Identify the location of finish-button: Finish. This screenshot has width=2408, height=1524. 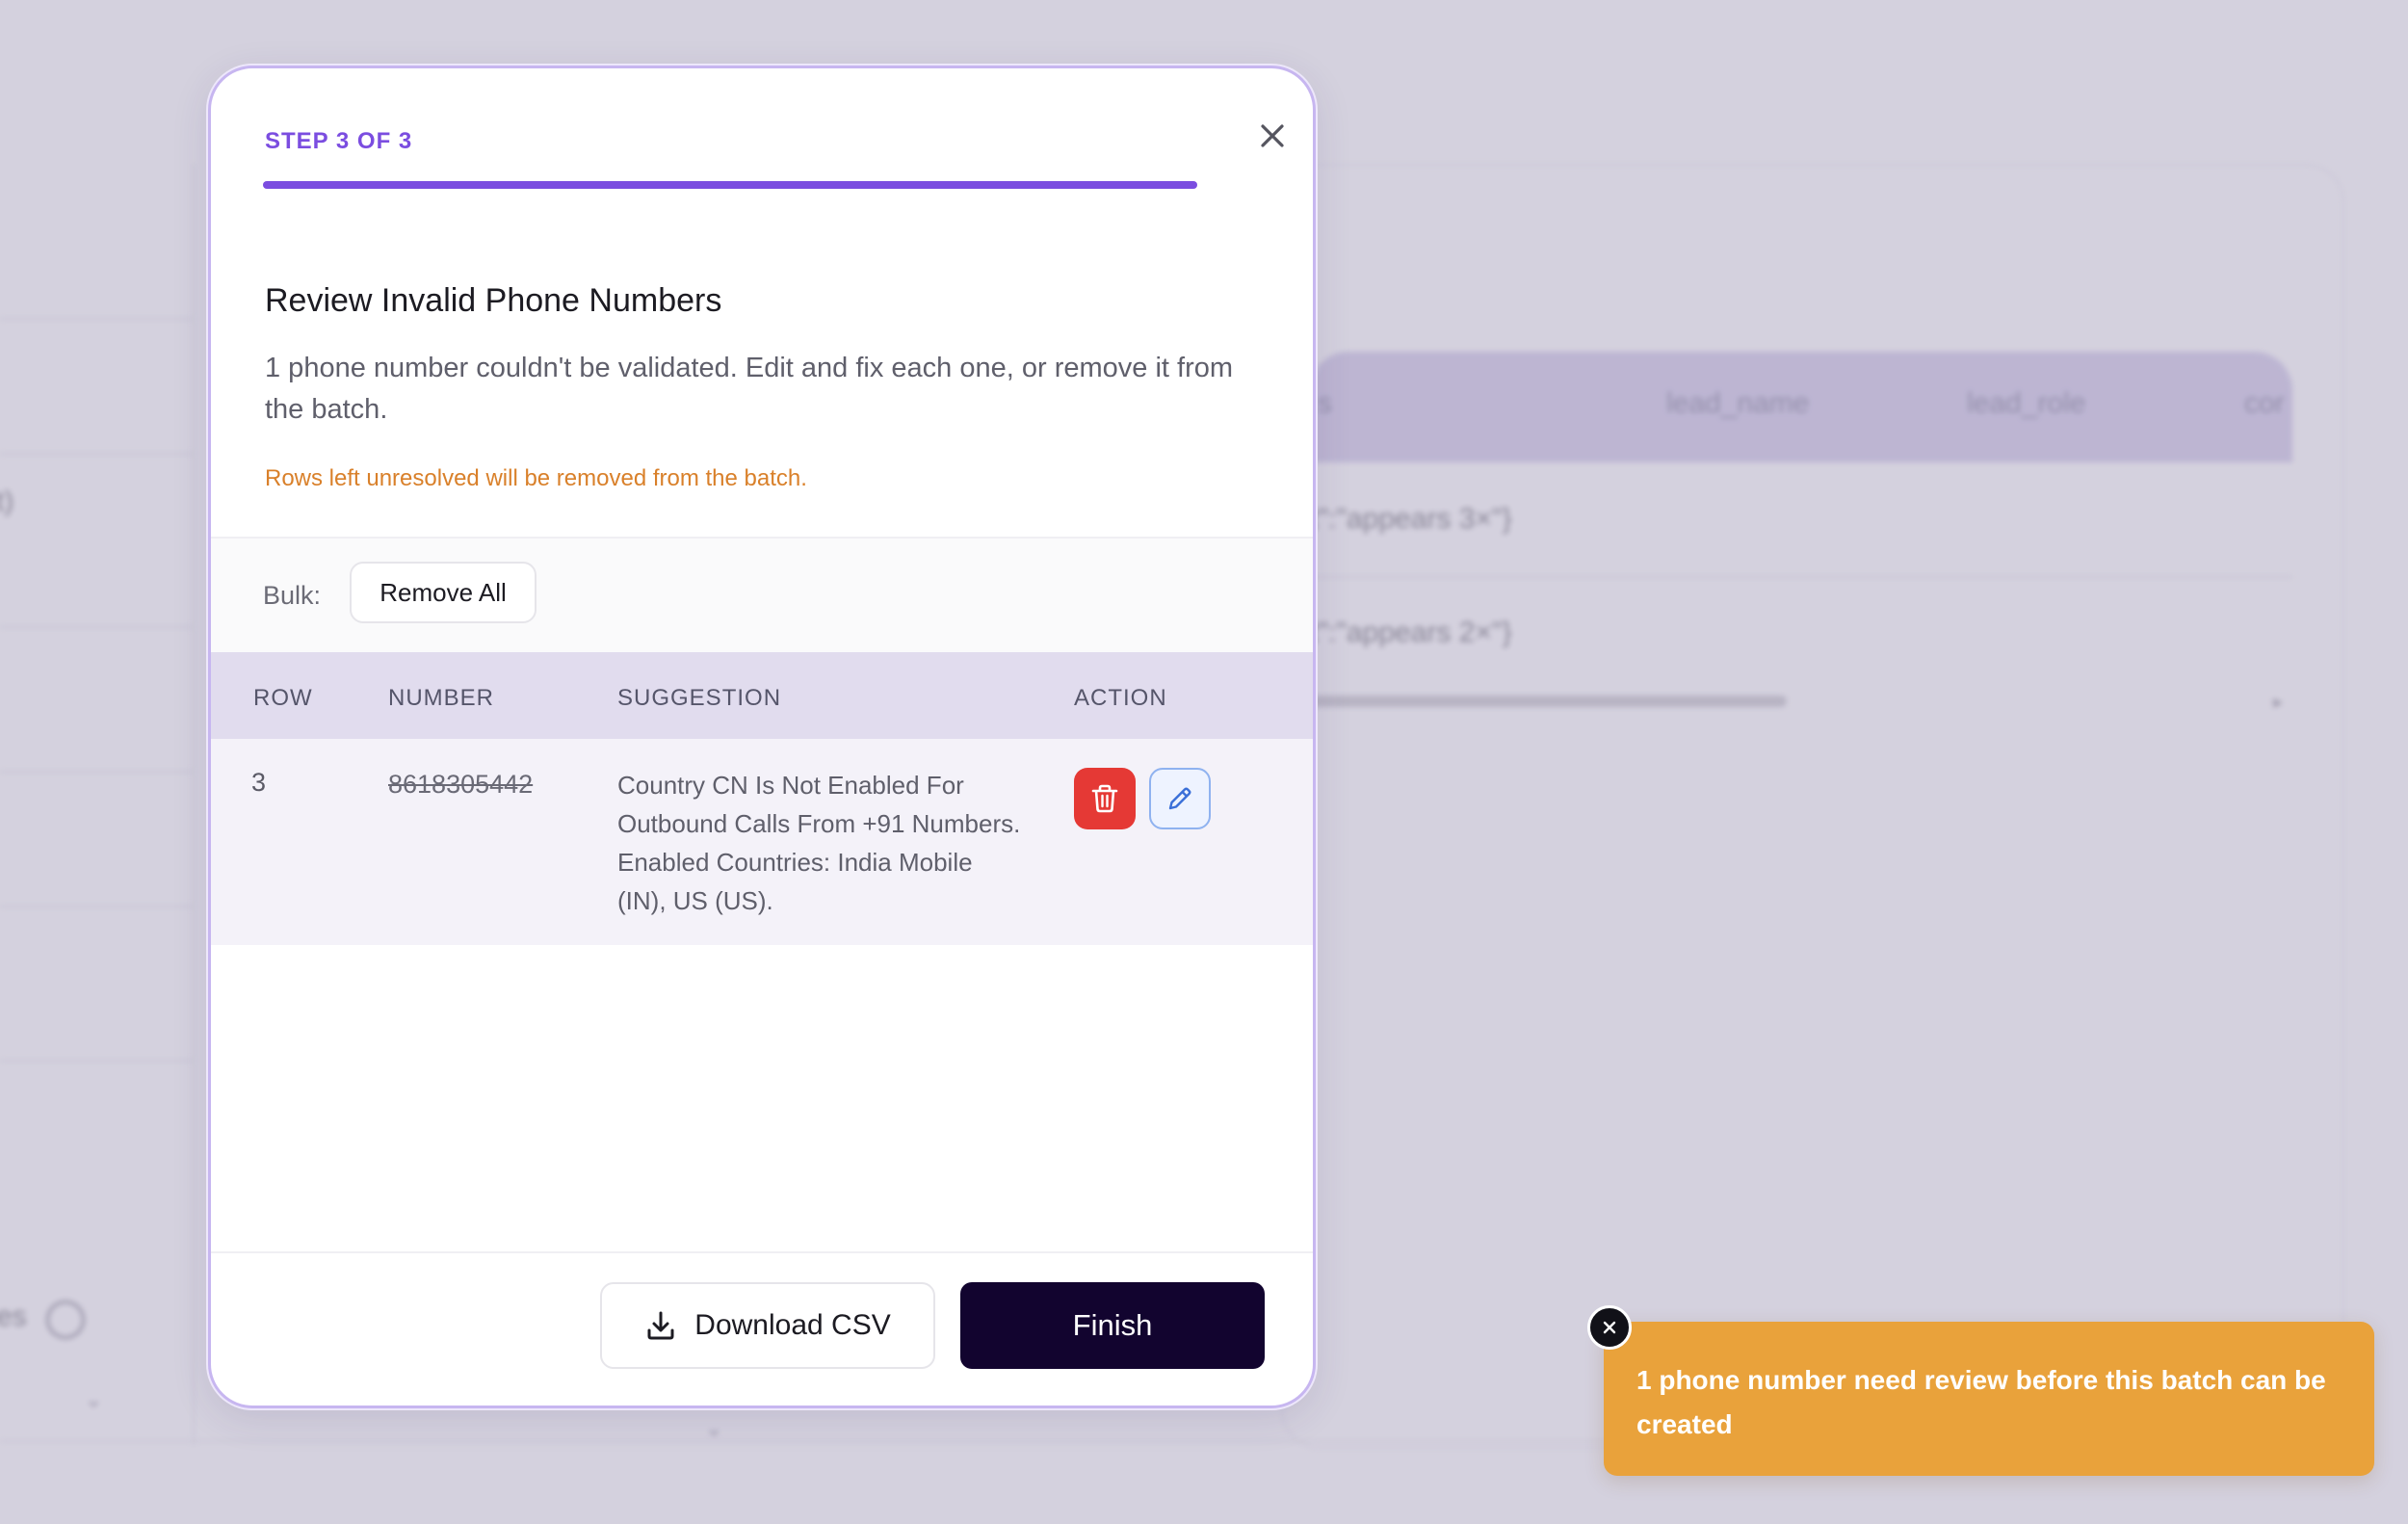
(1112, 1325).